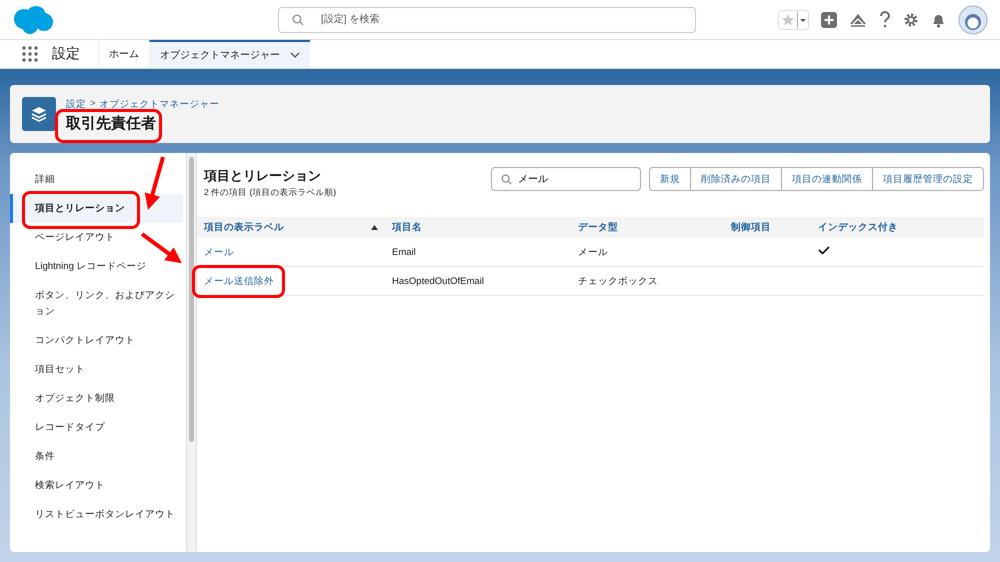 Image resolution: width=1000 pixels, height=562 pixels. Describe the element at coordinates (33, 19) in the screenshot. I see `cloud-logo-icon` at that location.